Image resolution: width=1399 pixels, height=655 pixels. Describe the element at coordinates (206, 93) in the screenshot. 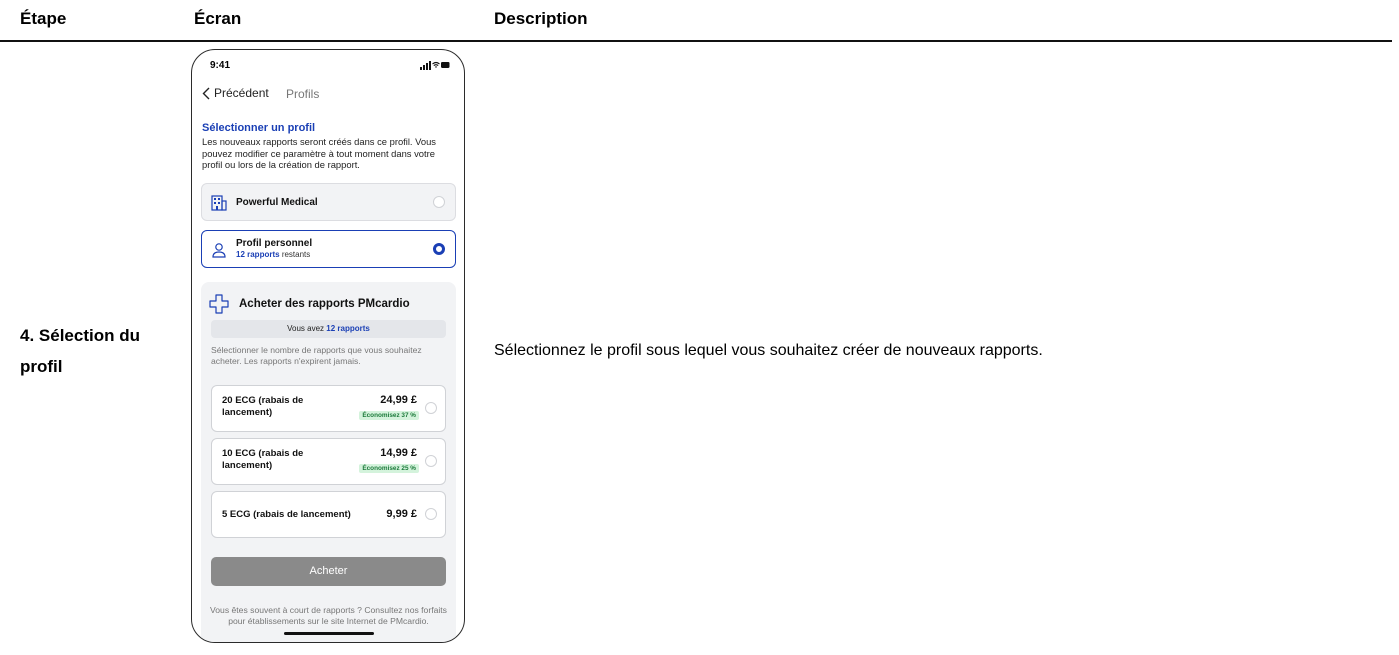

I see `chevron-left-icon` at that location.